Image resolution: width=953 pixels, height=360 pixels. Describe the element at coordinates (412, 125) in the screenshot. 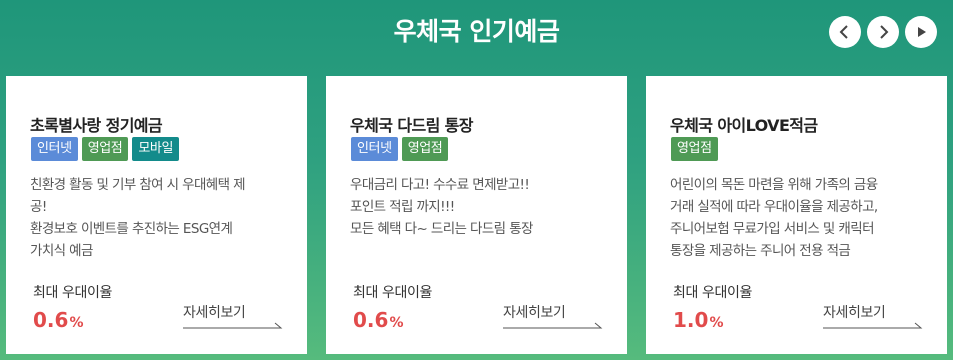

I see `card-title: 우체국 다드림 통장` at that location.